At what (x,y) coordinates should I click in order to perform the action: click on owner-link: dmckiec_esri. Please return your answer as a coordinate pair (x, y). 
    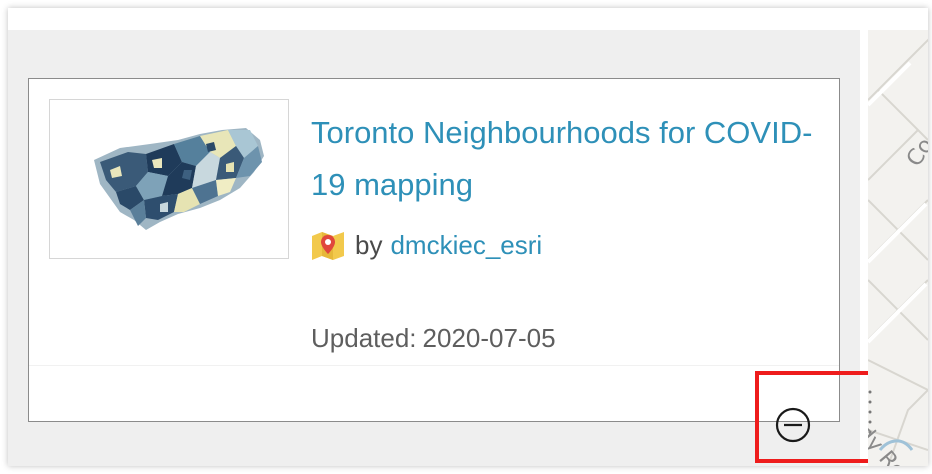
    Looking at the image, I should click on (466, 245).